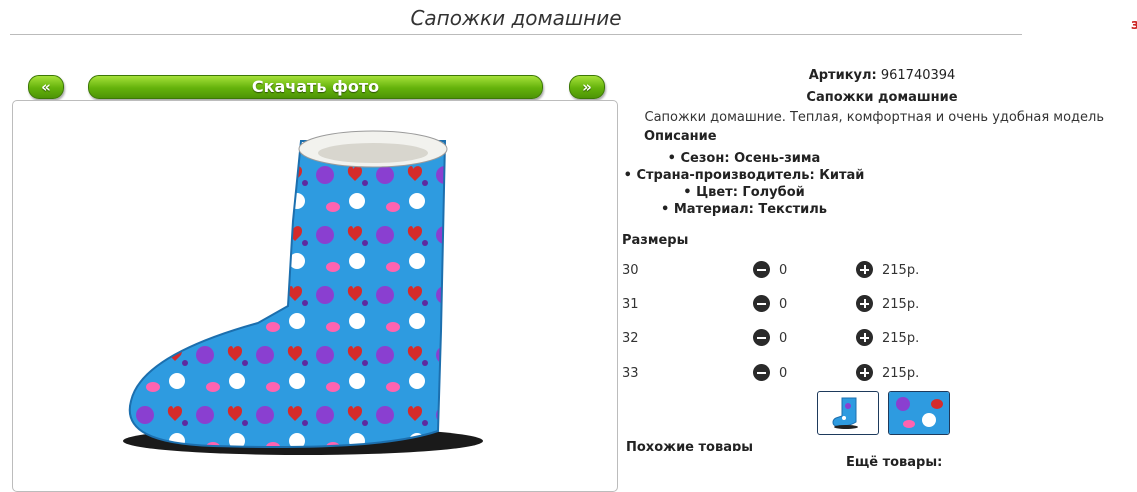 The image size is (1137, 492). What do you see at coordinates (744, 175) in the screenshot?
I see `attribute-item: Страна-производитель: Китай` at bounding box center [744, 175].